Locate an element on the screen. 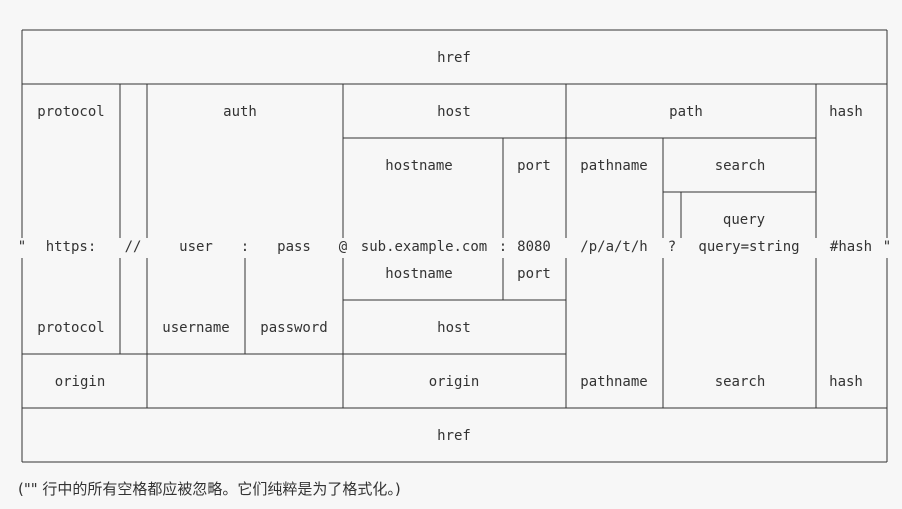 The image size is (902, 509). url-question: ? is located at coordinates (672, 247).